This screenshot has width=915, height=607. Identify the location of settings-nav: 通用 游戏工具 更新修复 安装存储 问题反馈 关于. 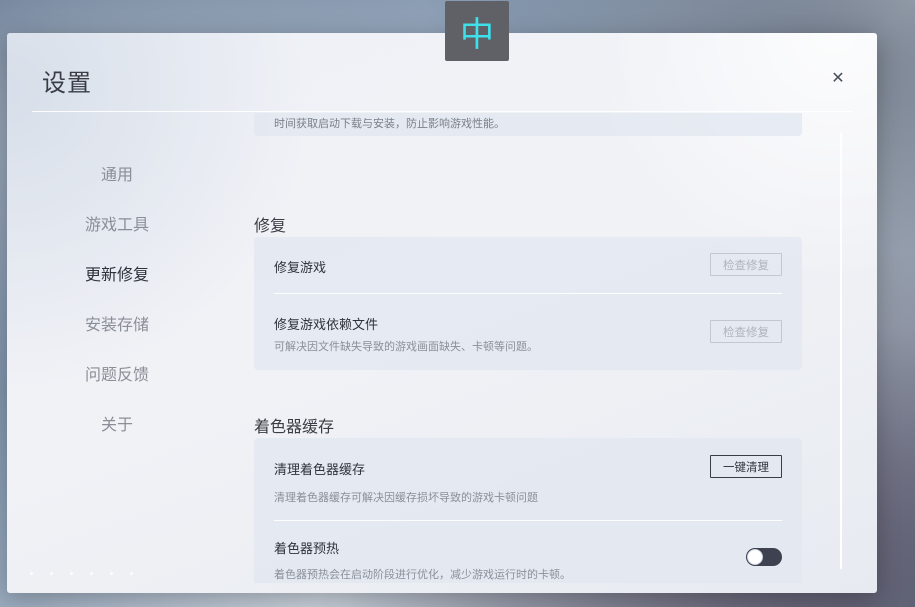
(117, 298).